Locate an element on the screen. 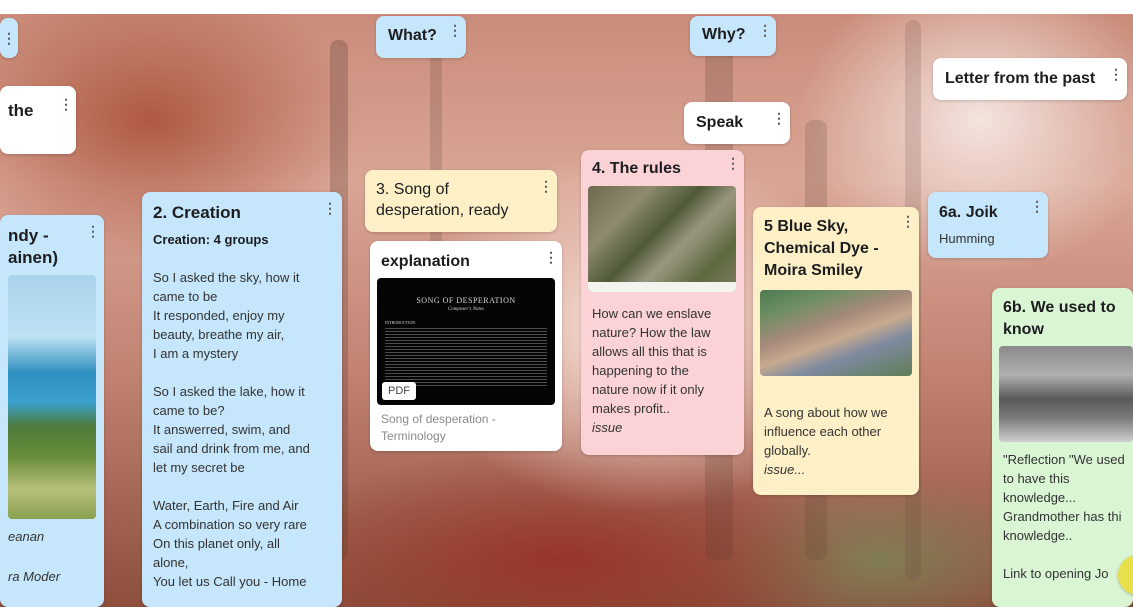  card-line: happening to the is located at coordinates (640, 370).